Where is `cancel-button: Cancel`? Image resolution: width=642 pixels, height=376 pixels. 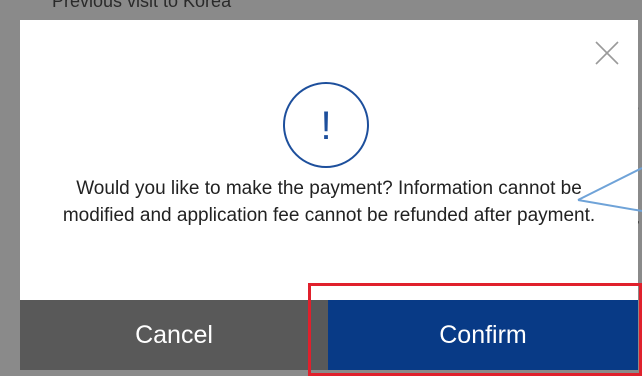
cancel-button: Cancel is located at coordinates (174, 335).